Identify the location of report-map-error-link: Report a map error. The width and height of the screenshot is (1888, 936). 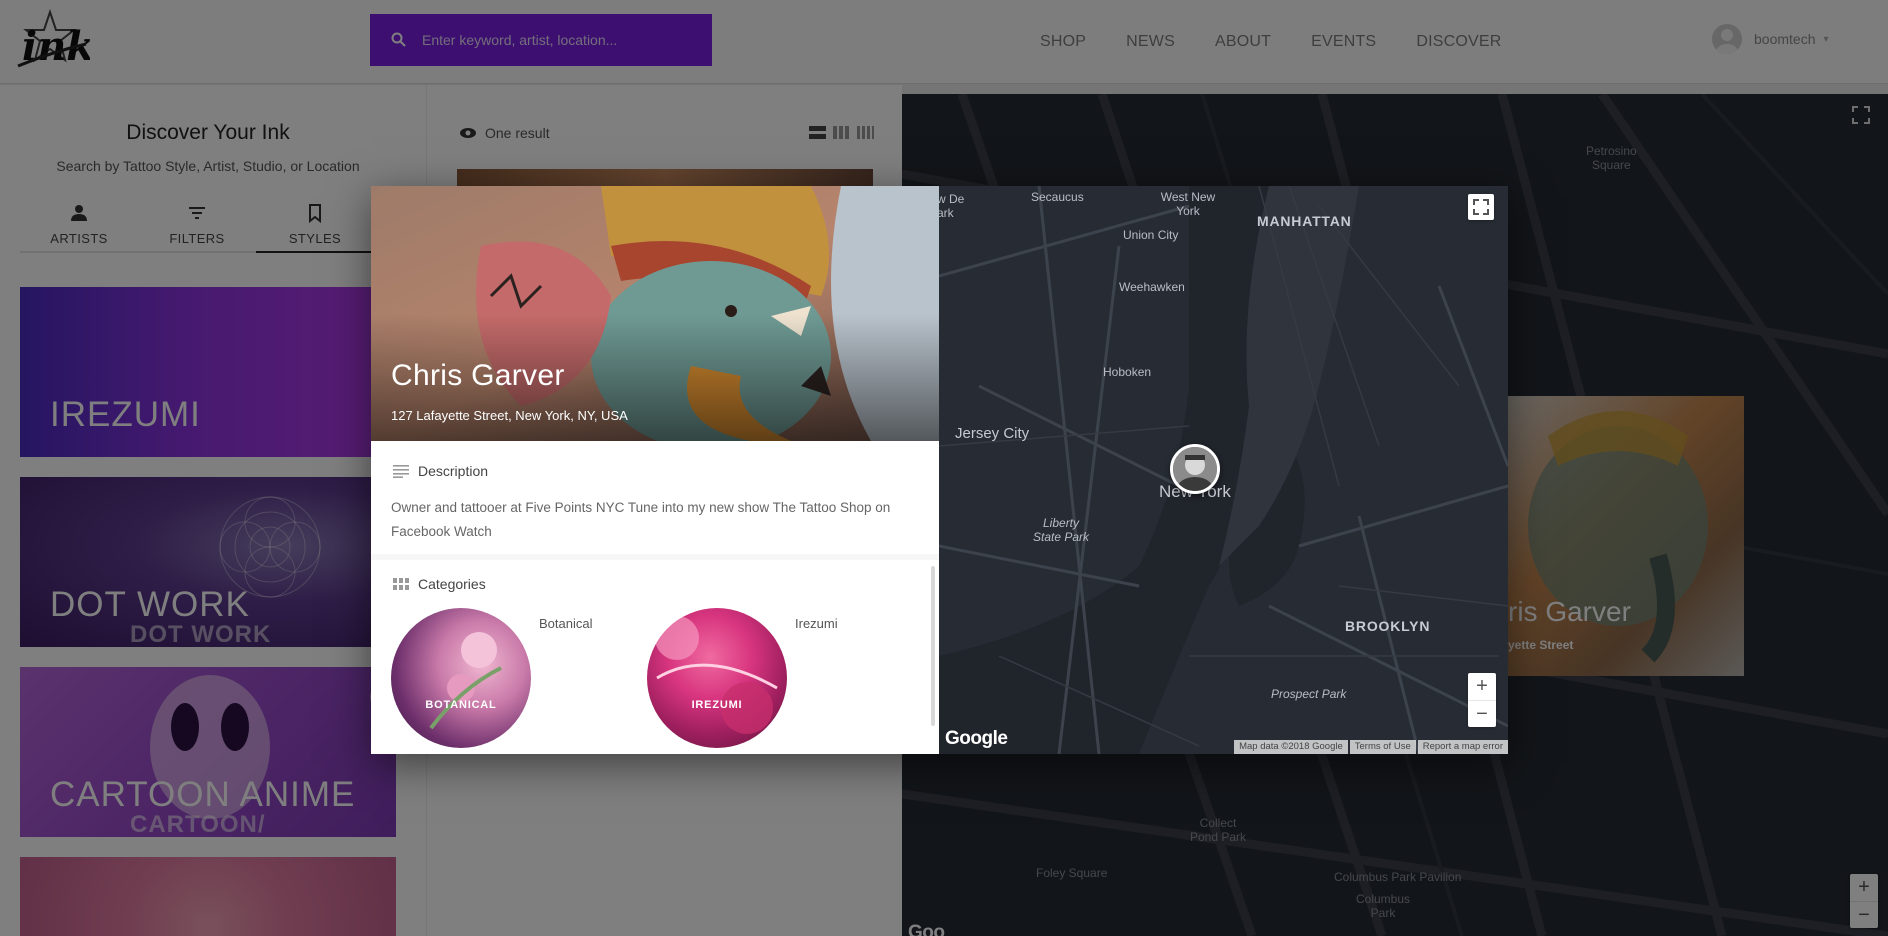
(1462, 747).